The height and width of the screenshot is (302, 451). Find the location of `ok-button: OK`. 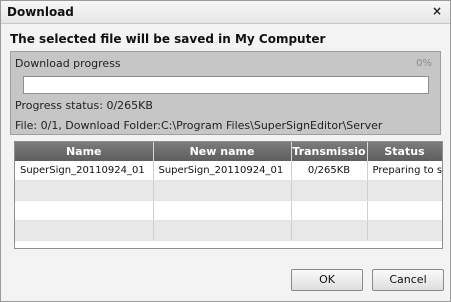

ok-button: OK is located at coordinates (327, 280).